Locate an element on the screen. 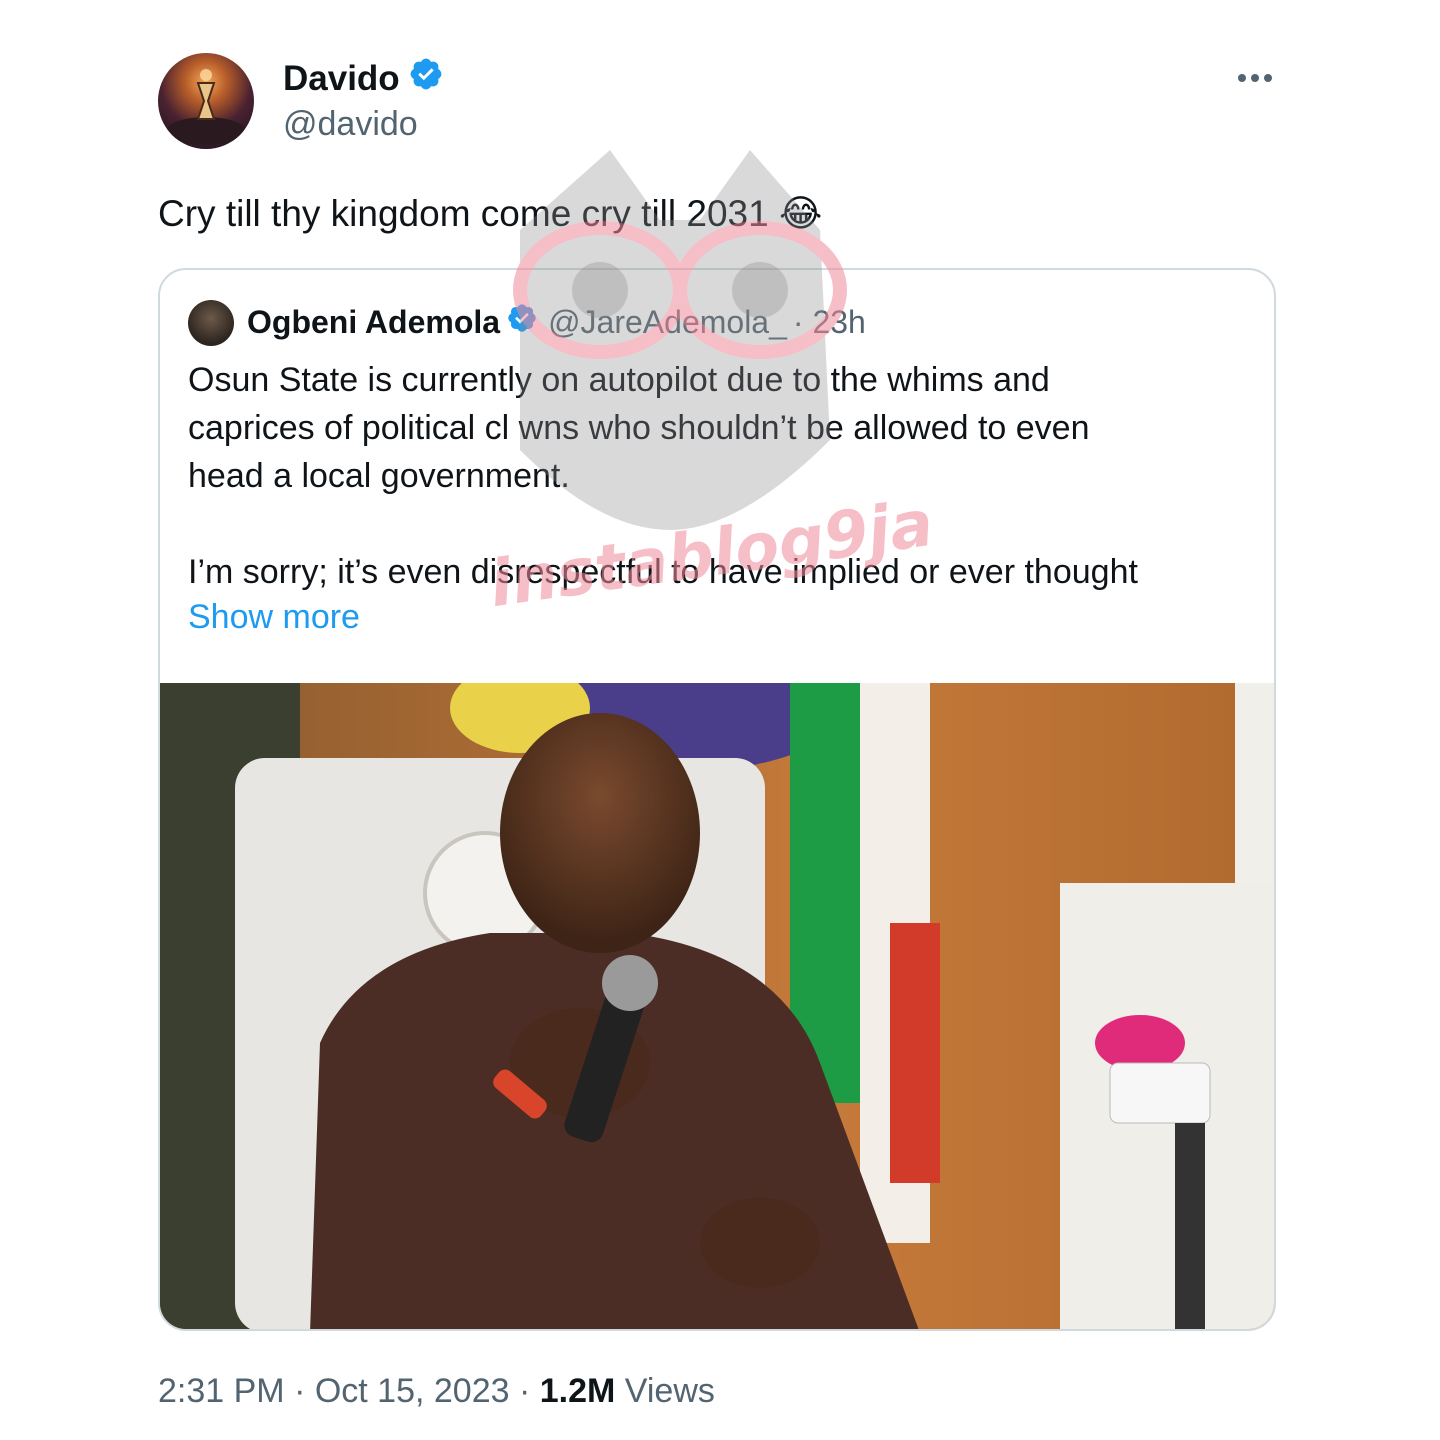 The image size is (1440, 1440). quoted-tweet-header: Ogbeni Ademola @JareAdemola_ · 23h is located at coordinates (556, 322).